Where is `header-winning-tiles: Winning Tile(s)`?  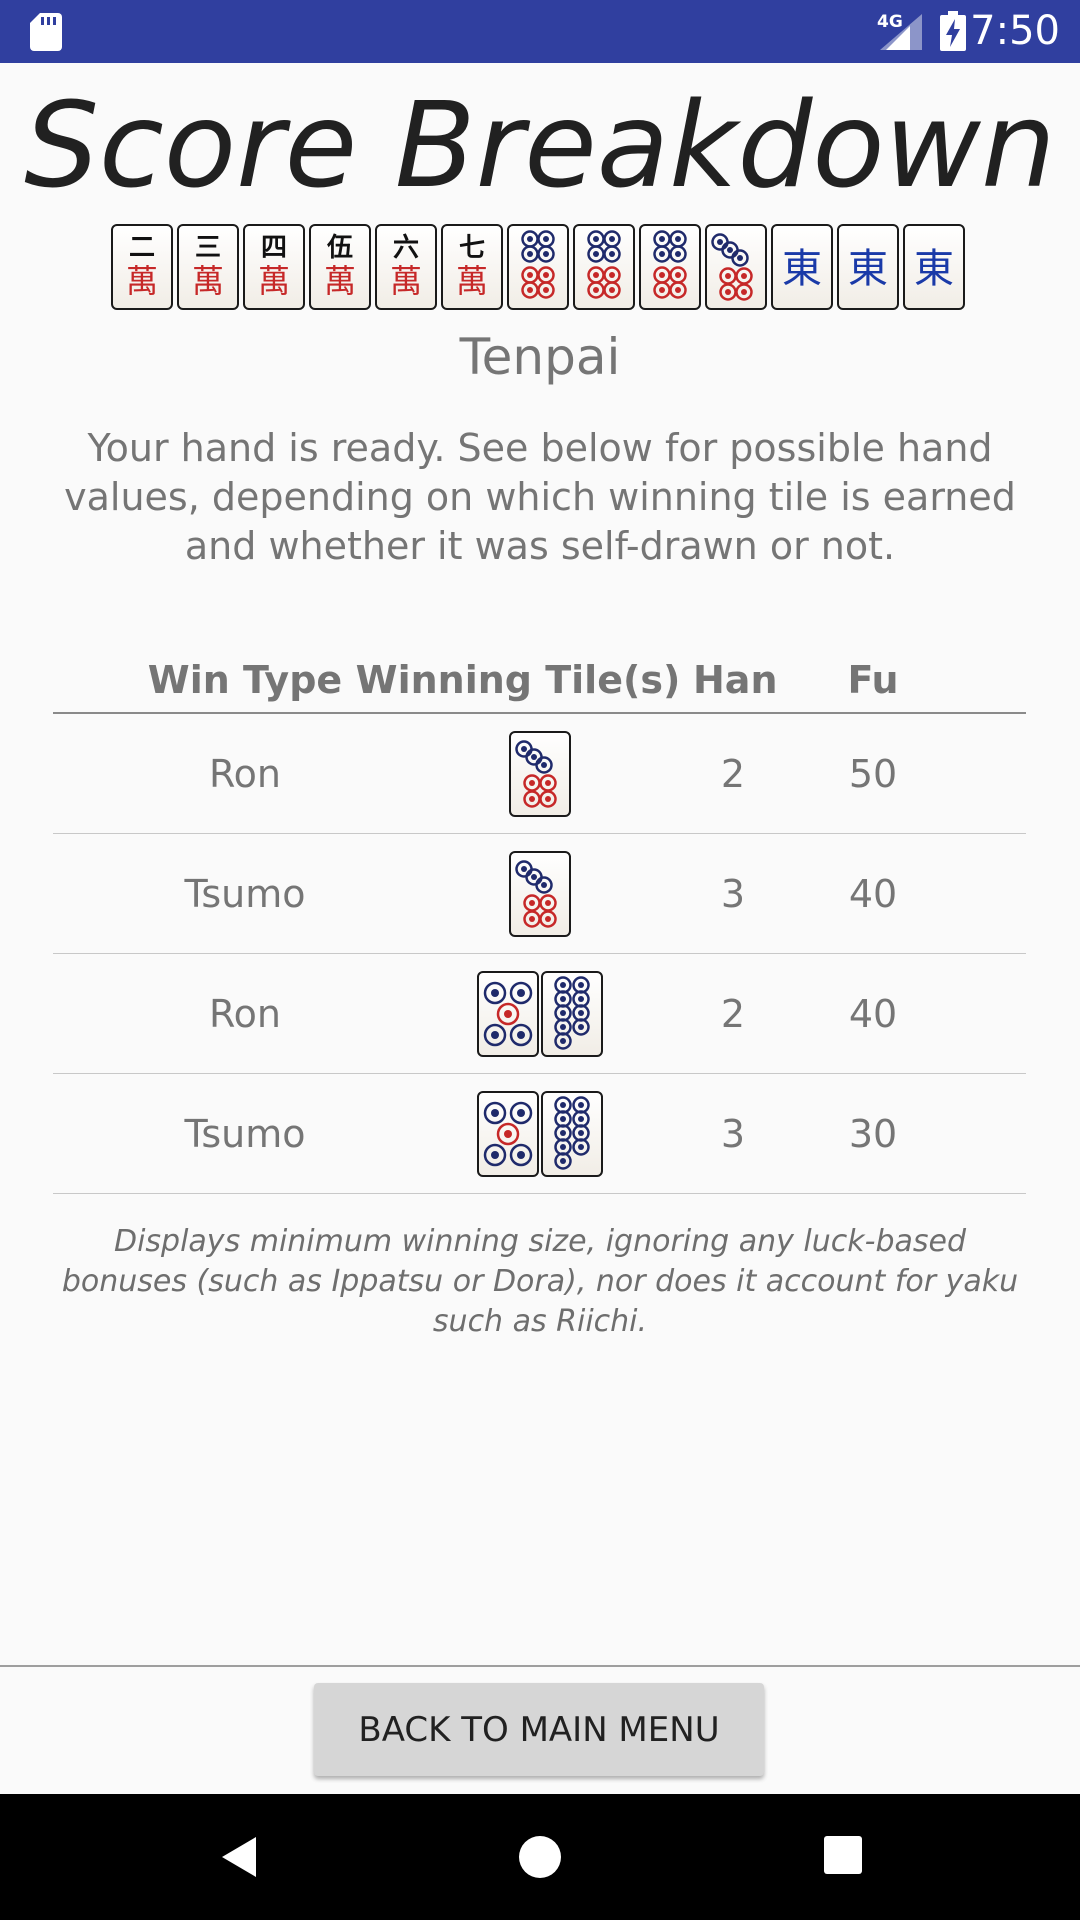 header-winning-tiles: Winning Tile(s) is located at coordinates (518, 680).